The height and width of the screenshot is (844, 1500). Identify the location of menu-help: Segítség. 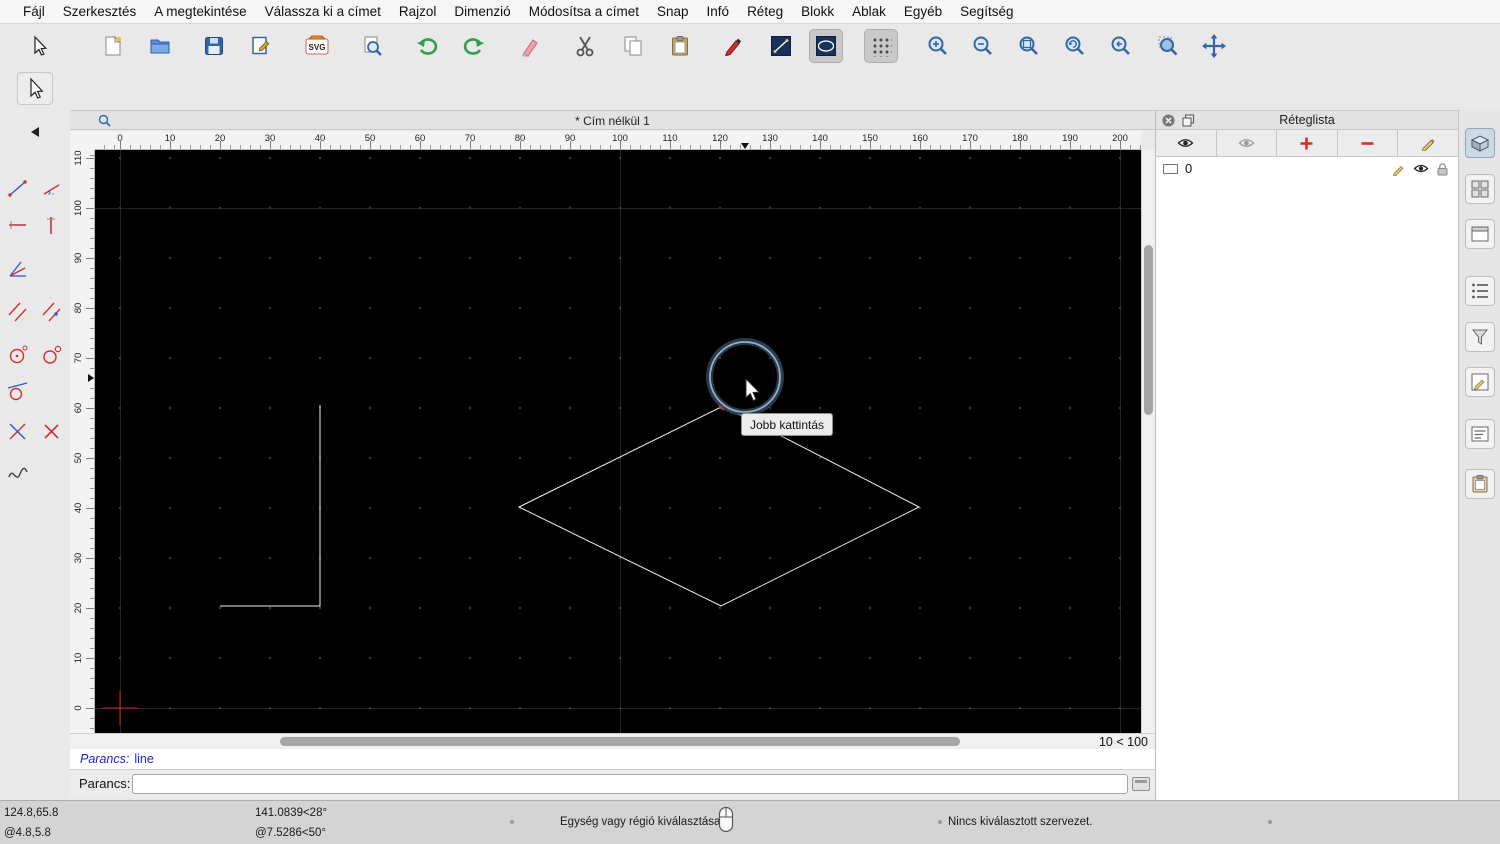
(986, 11).